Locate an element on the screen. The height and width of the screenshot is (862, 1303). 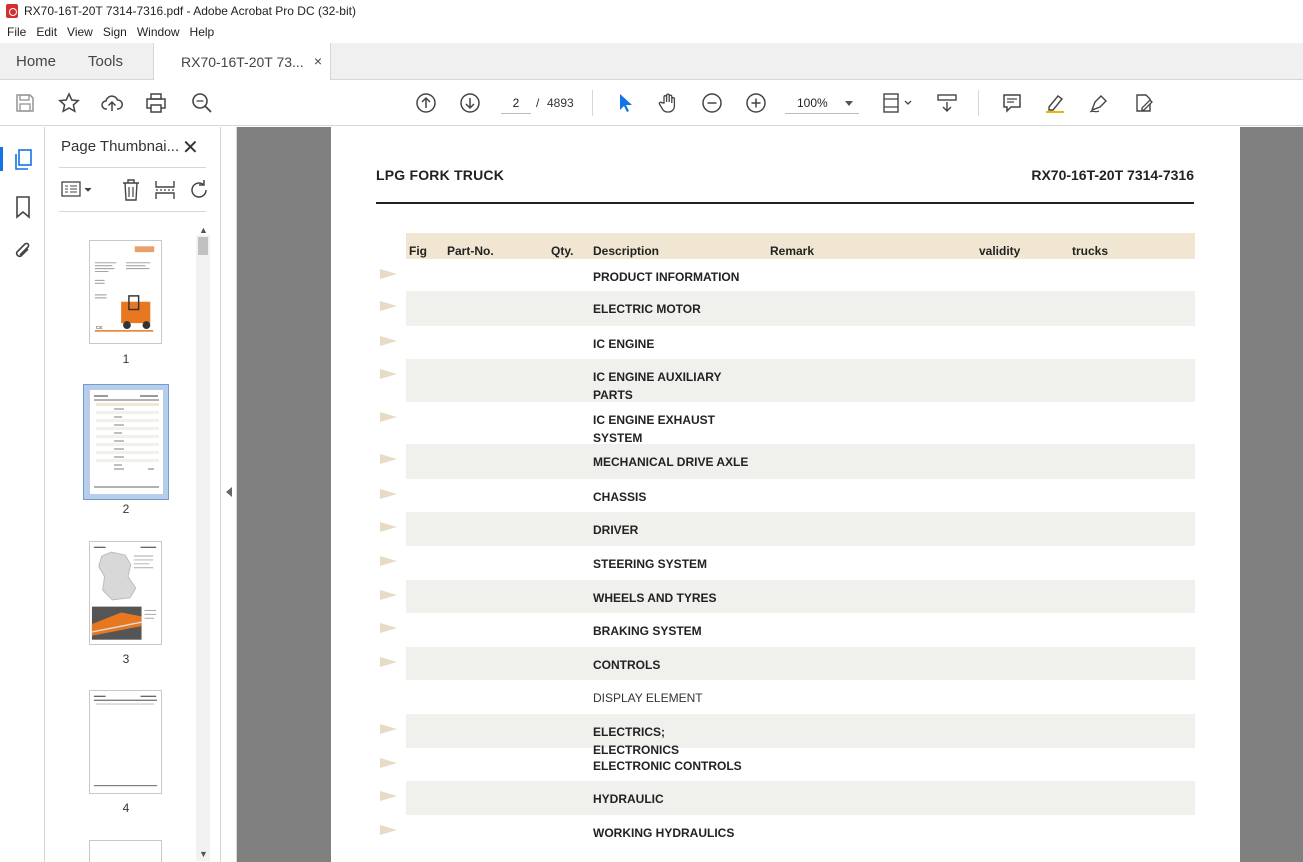
print-icon is located at coordinates (156, 103).